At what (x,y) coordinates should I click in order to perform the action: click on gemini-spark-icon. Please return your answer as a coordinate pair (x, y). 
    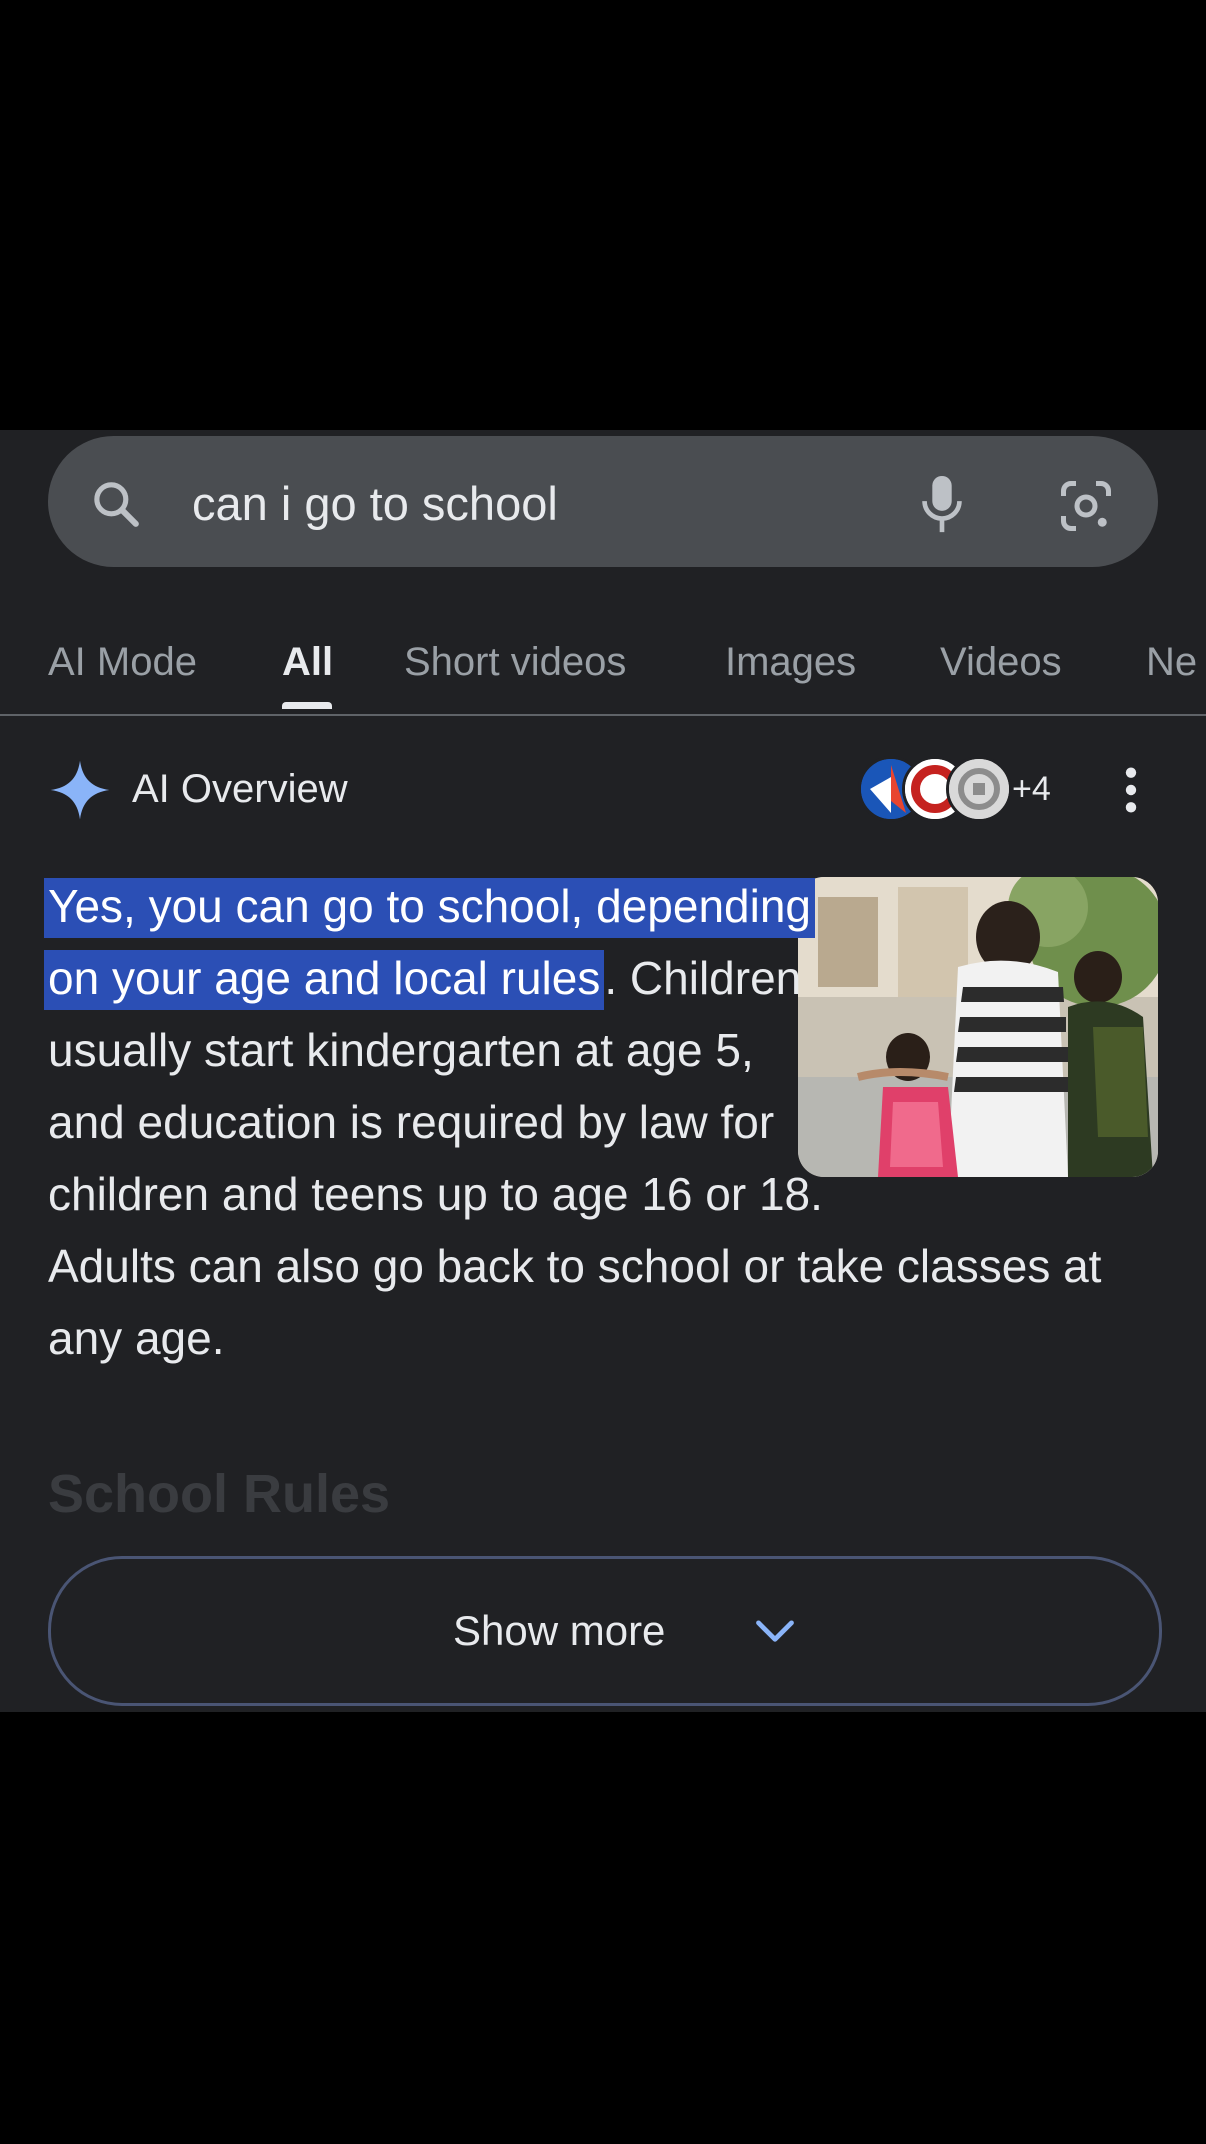
    Looking at the image, I should click on (80, 790).